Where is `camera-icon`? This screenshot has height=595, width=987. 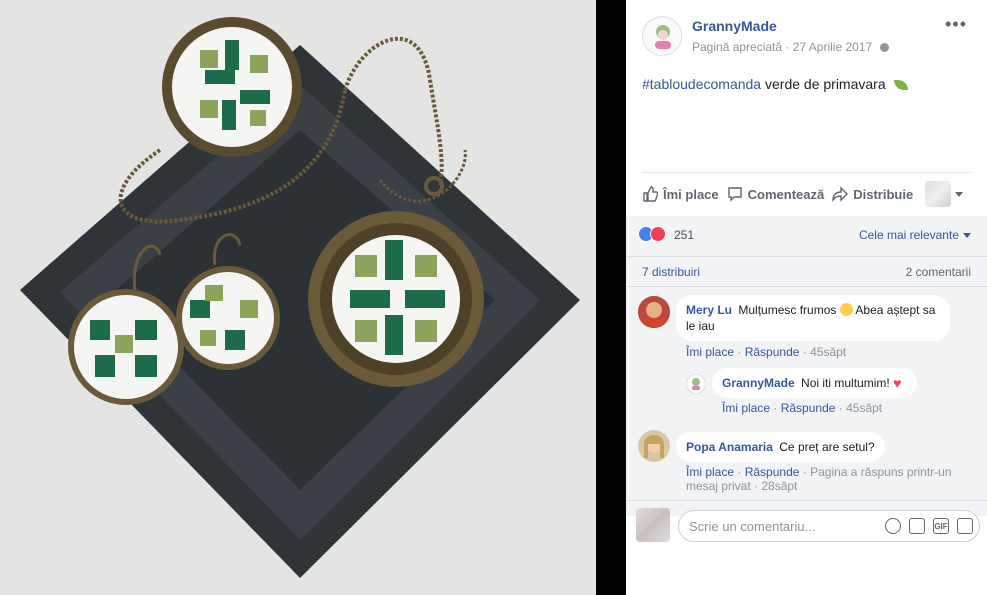 camera-icon is located at coordinates (917, 526).